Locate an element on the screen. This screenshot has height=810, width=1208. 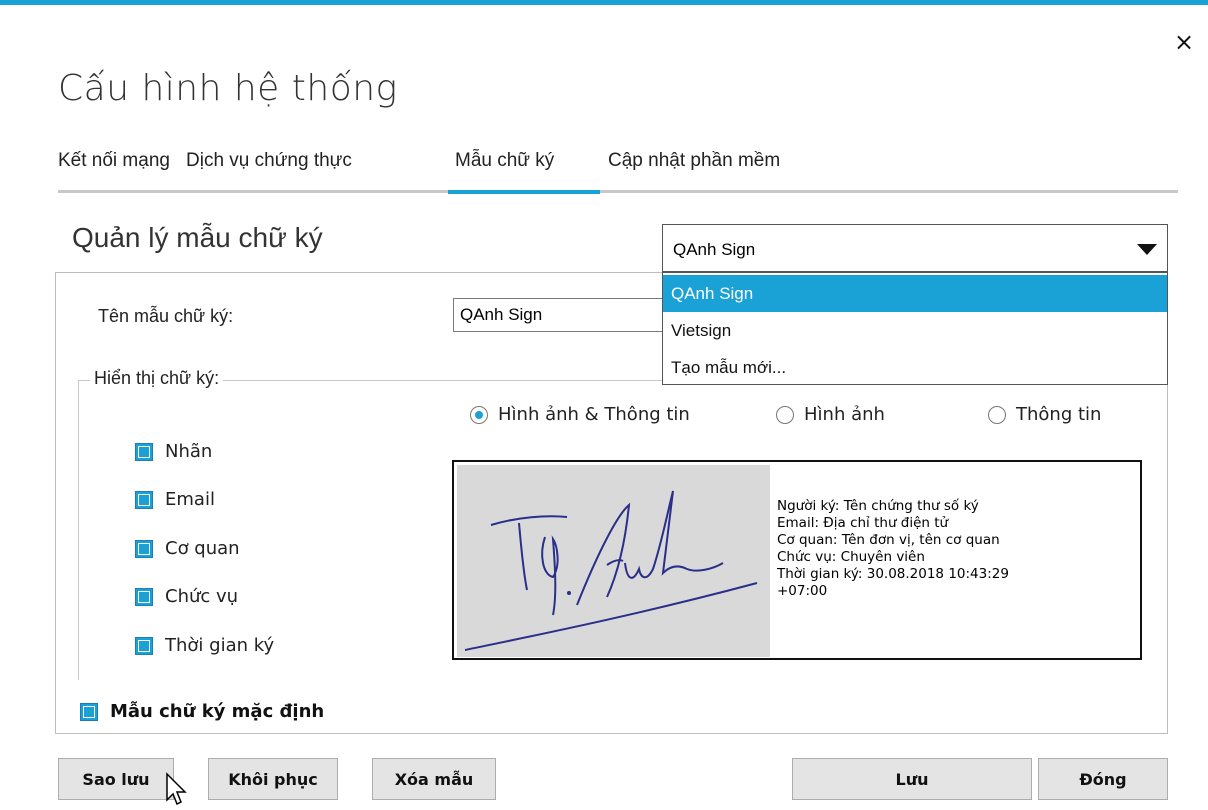
tab-network: Kết nối mạng is located at coordinates (114, 161).